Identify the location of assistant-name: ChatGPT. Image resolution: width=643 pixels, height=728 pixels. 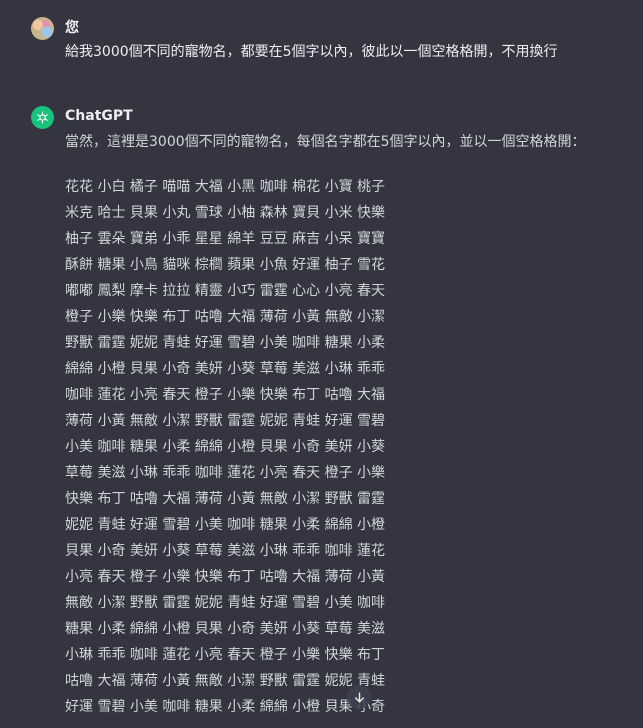
(99, 116).